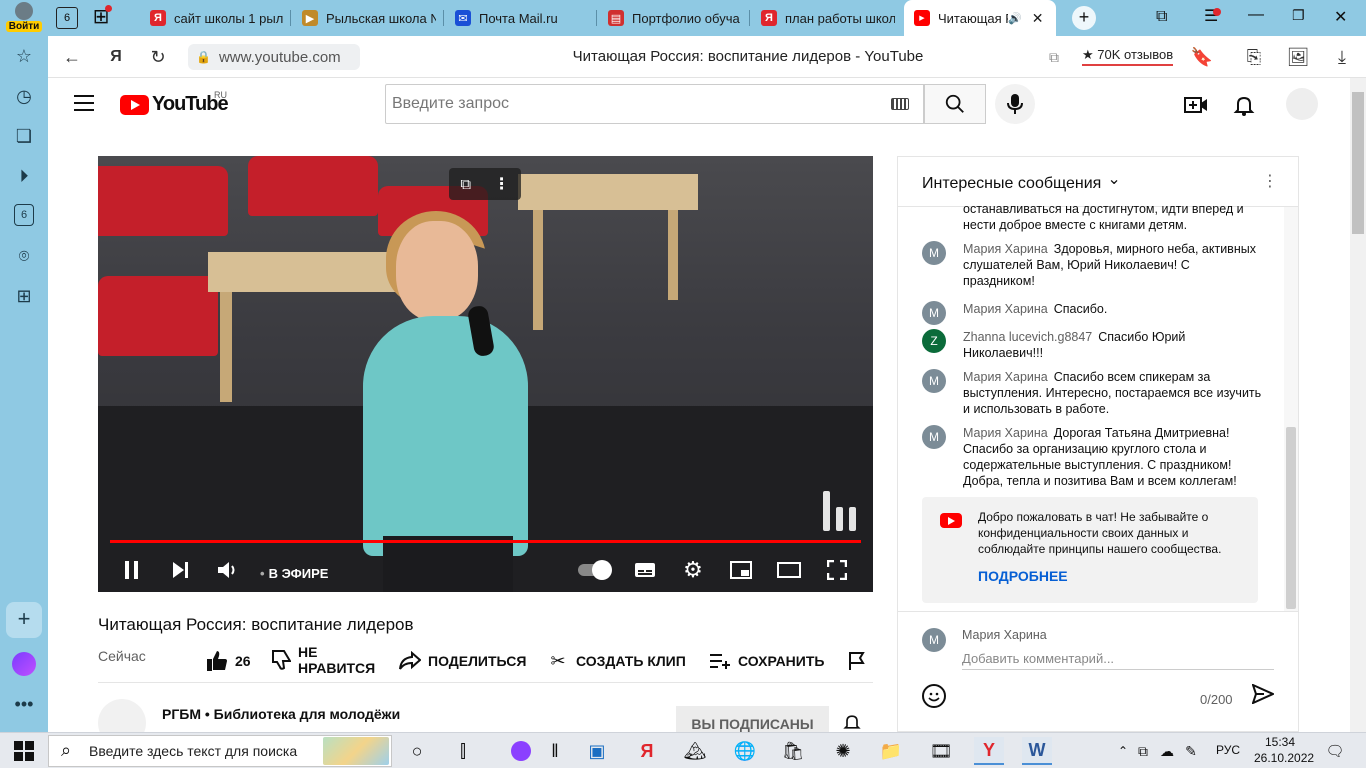 This screenshot has width=1366, height=768. What do you see at coordinates (1037, 751) in the screenshot?
I see `word-app-icon: W` at bounding box center [1037, 751].